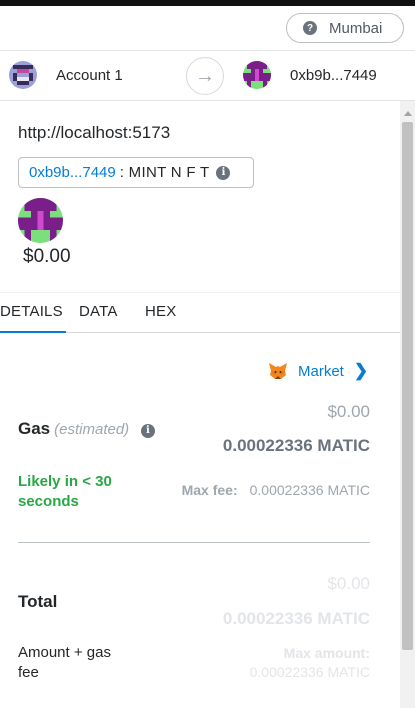  Describe the element at coordinates (72, 172) in the screenshot. I see `contract-address-link: 0xb9b...7449` at that location.